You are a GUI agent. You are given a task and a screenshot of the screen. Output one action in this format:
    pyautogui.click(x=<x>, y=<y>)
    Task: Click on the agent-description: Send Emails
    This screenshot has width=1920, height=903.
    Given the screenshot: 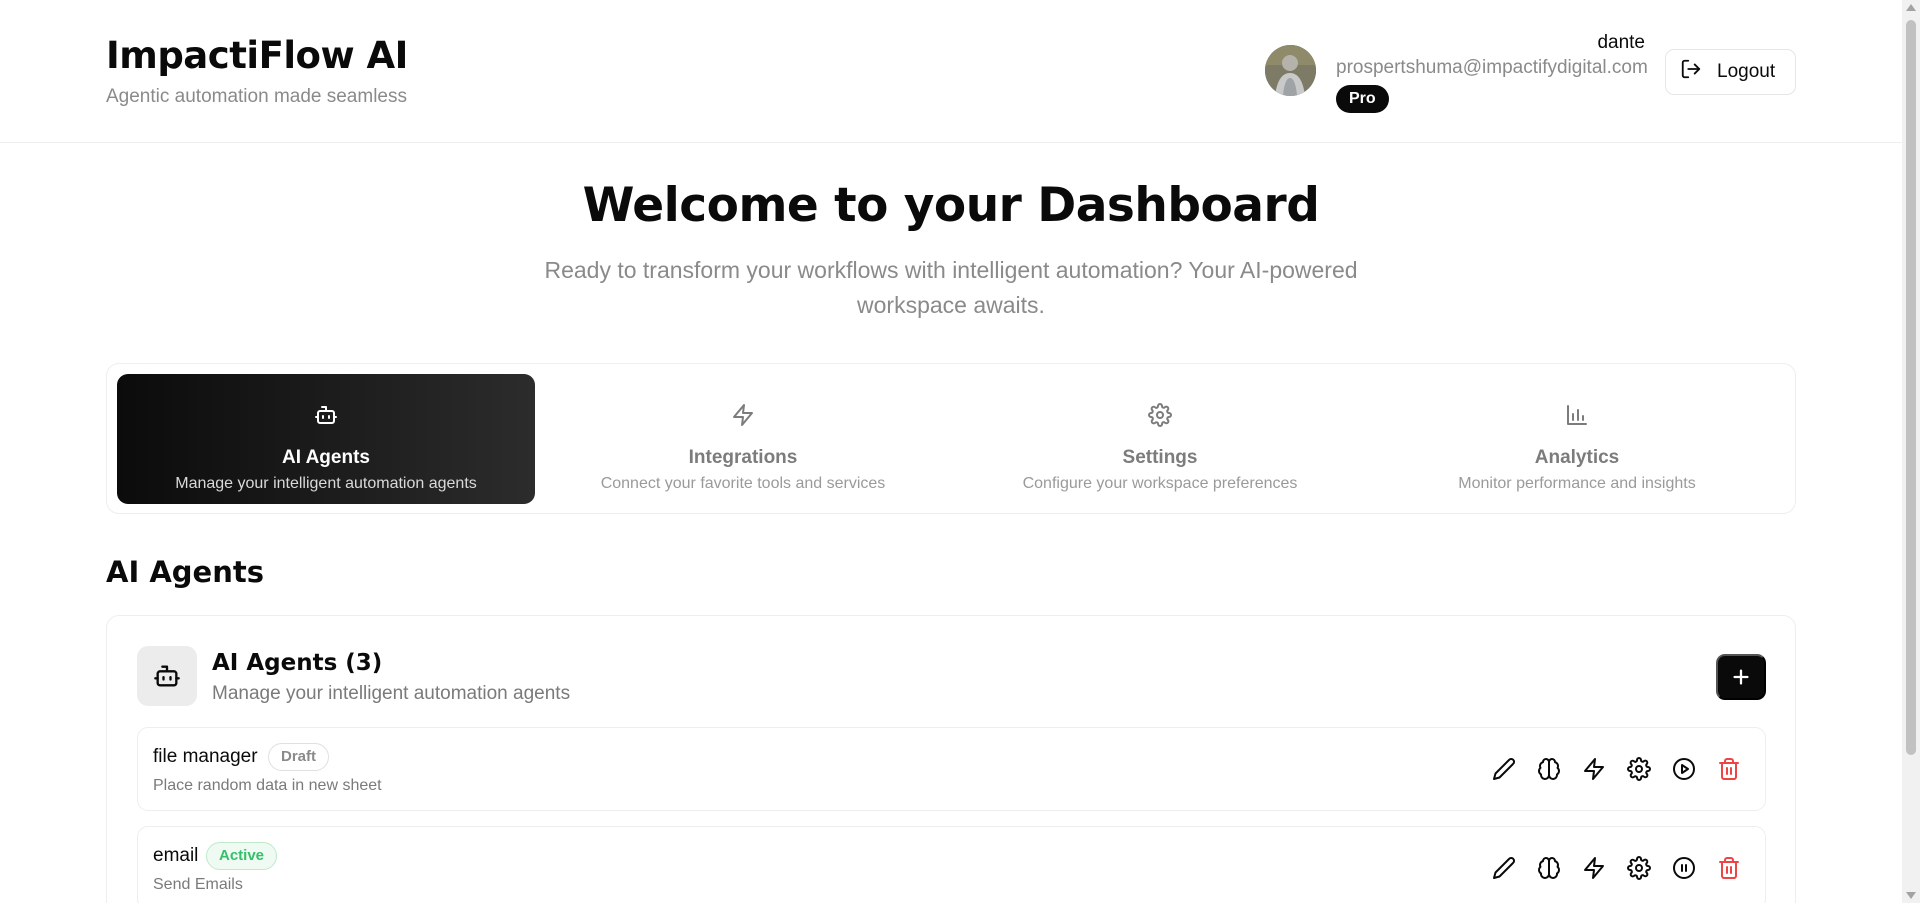 What is the action you would take?
    pyautogui.click(x=198, y=884)
    